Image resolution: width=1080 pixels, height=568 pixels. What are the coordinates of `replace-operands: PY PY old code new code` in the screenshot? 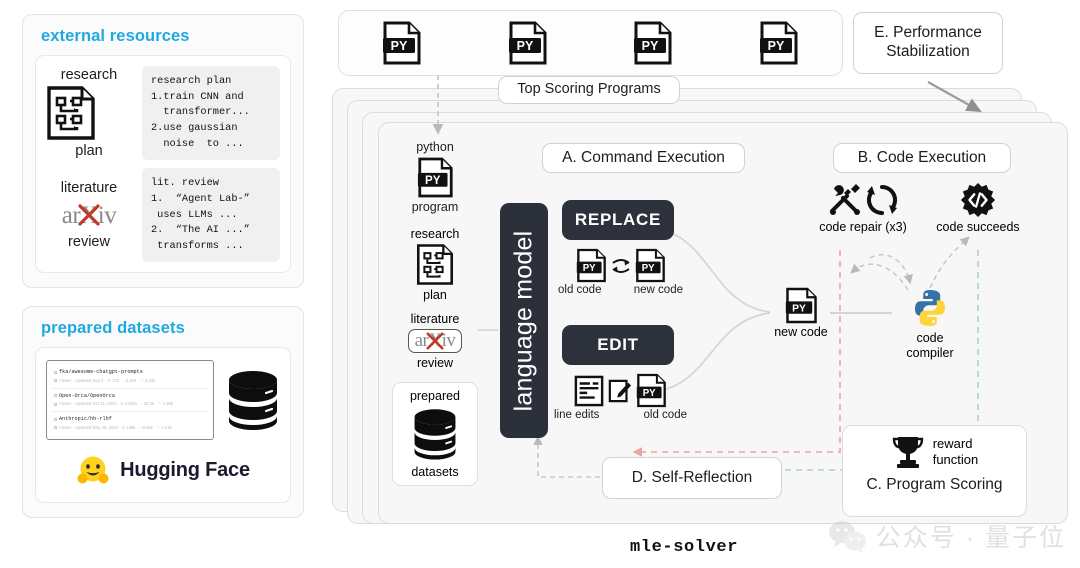 It's located at (620, 272).